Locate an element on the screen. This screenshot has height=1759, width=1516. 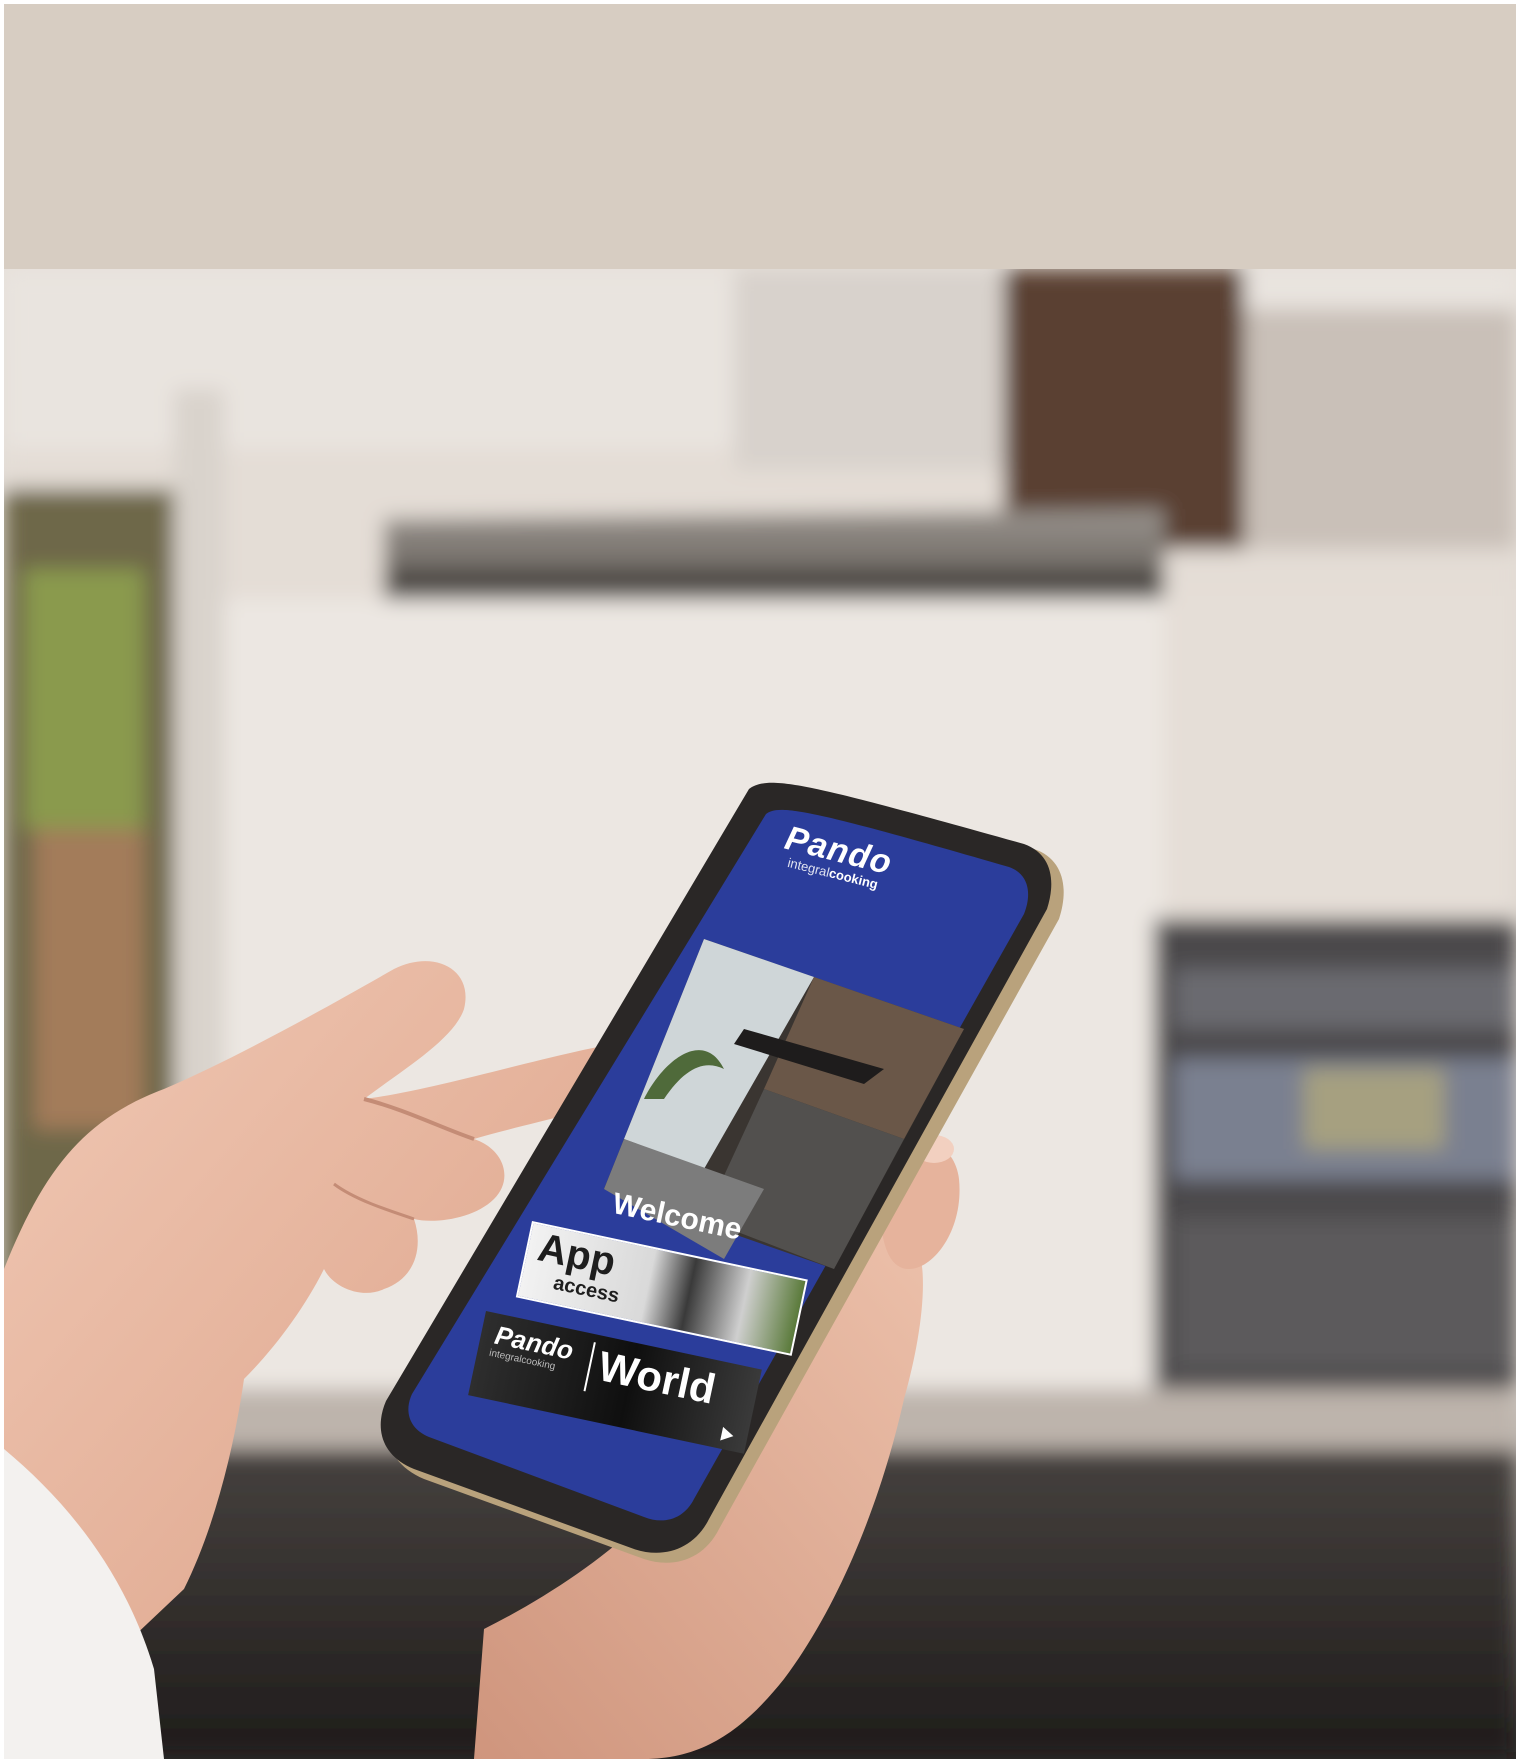
welcome-heading: Welcome is located at coordinates (677, 1217).